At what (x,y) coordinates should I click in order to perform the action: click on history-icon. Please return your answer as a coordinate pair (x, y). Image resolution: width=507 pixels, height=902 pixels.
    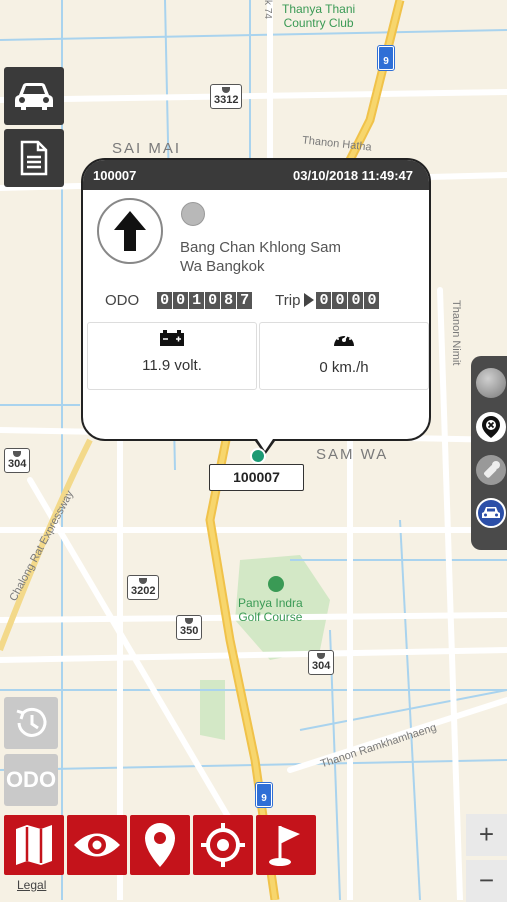
    Looking at the image, I should click on (31, 722).